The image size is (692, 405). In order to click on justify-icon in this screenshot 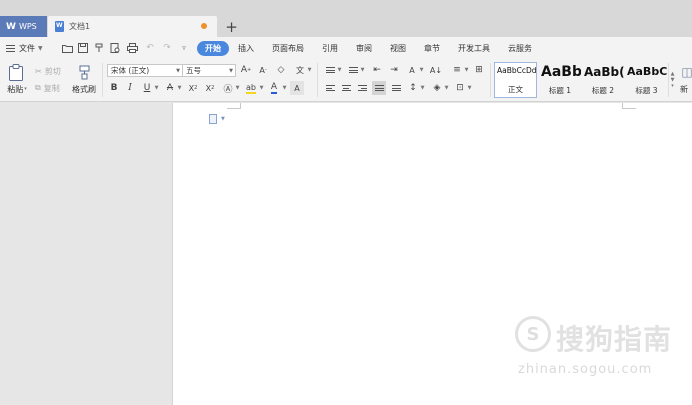, I will do `click(379, 88)`.